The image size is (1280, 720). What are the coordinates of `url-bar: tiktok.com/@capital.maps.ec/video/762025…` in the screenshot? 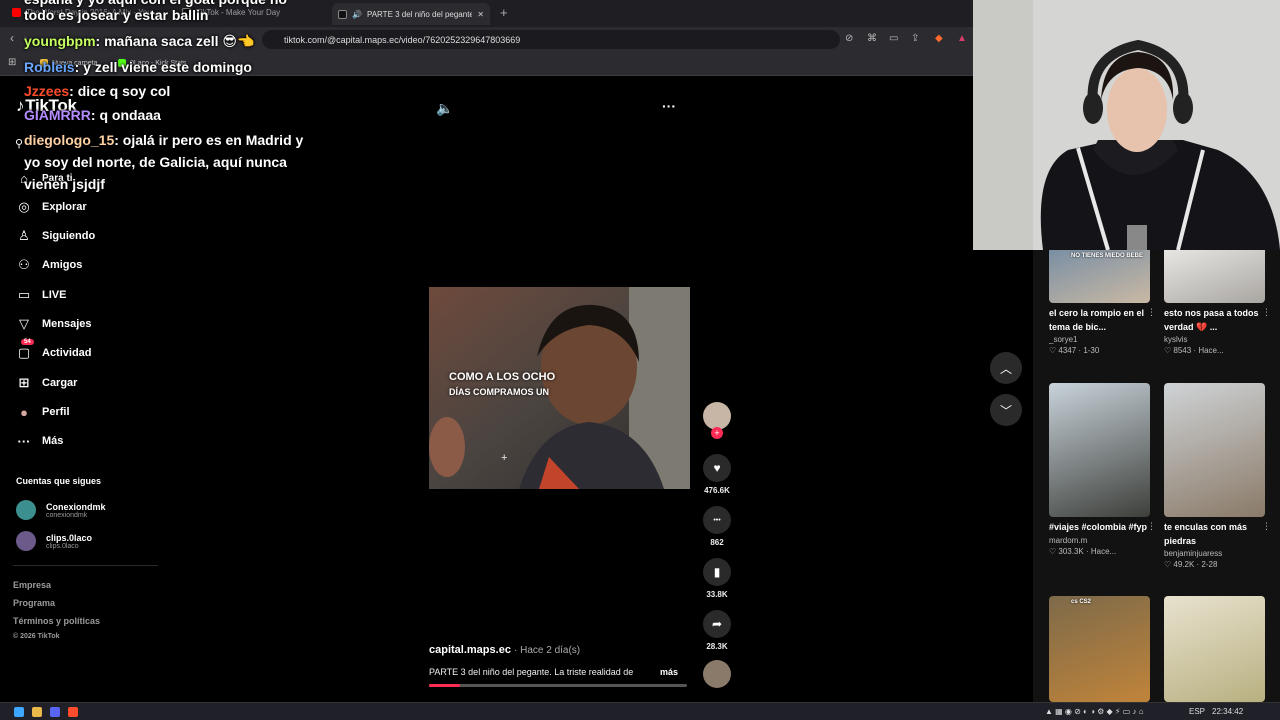 It's located at (551, 39).